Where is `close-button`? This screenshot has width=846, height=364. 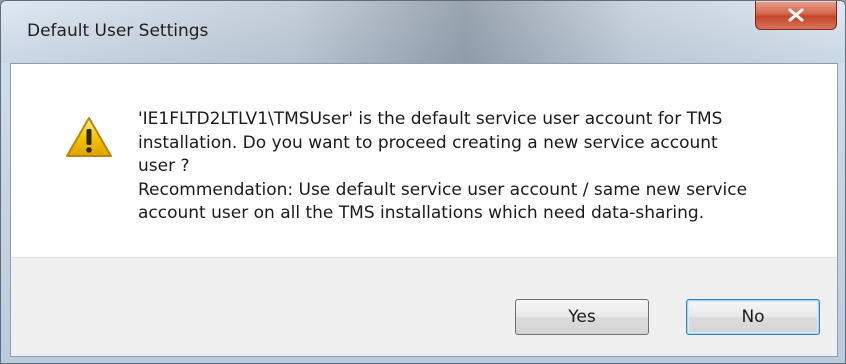
close-button is located at coordinates (796, 15).